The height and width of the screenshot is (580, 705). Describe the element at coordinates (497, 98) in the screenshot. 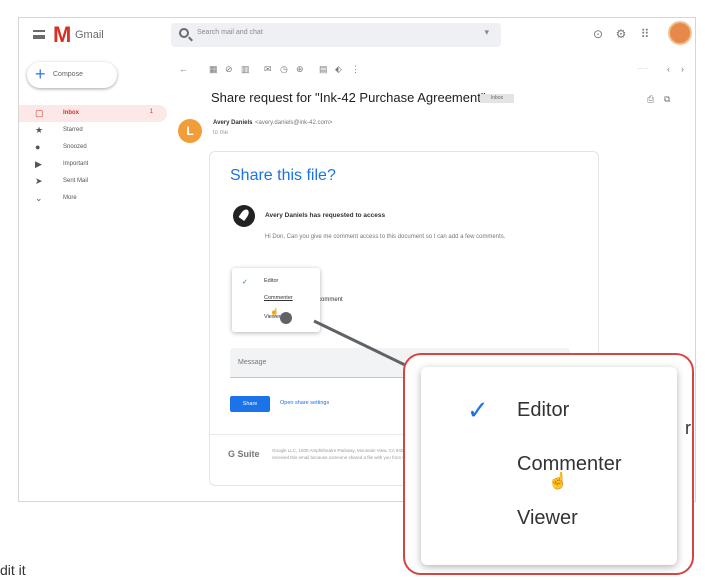

I see `inbox-label-badge: Inbox` at that location.